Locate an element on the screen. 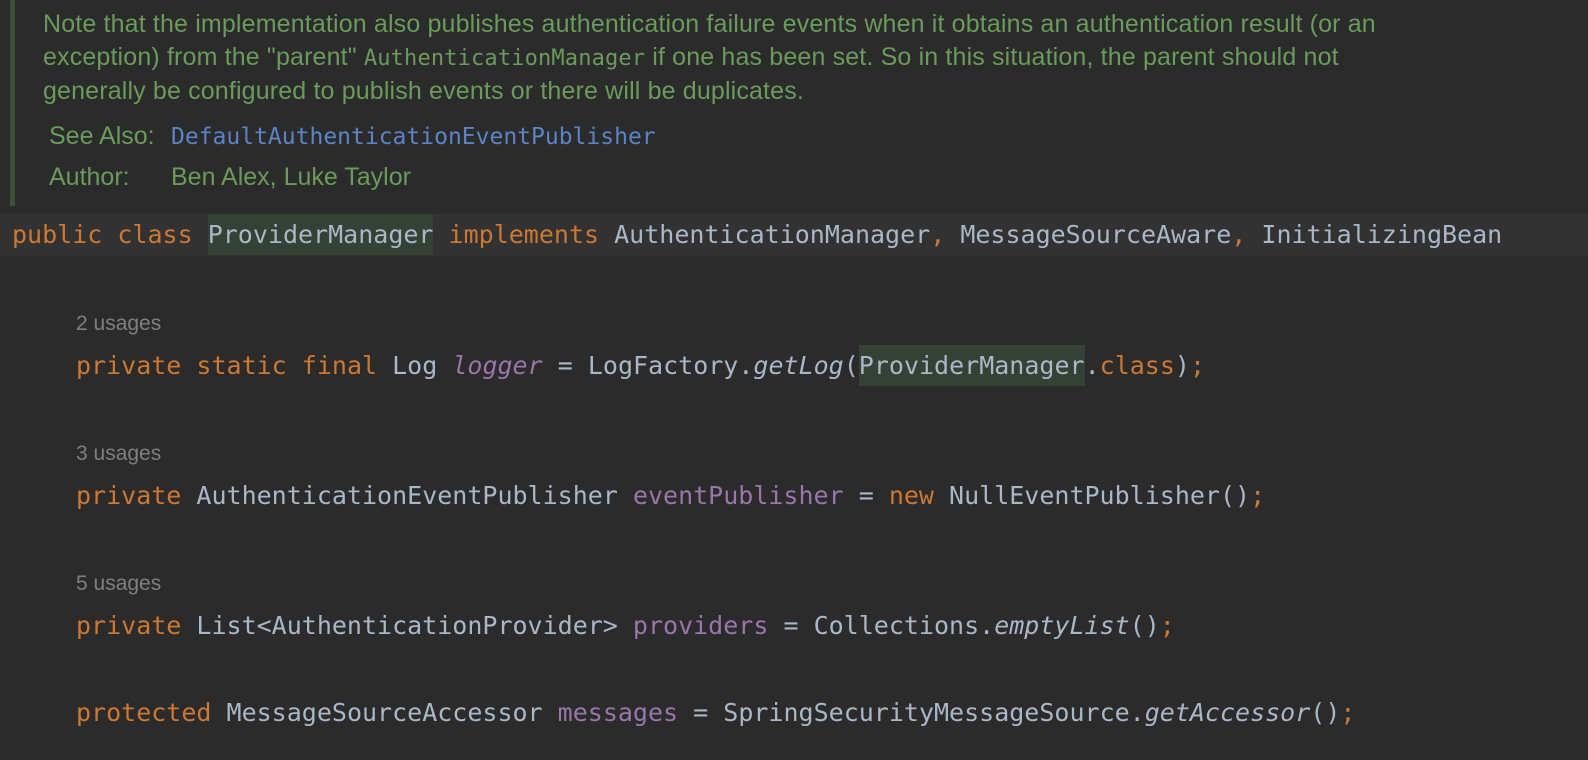 The width and height of the screenshot is (1588, 760). class-name: ProviderManager is located at coordinates (320, 234).